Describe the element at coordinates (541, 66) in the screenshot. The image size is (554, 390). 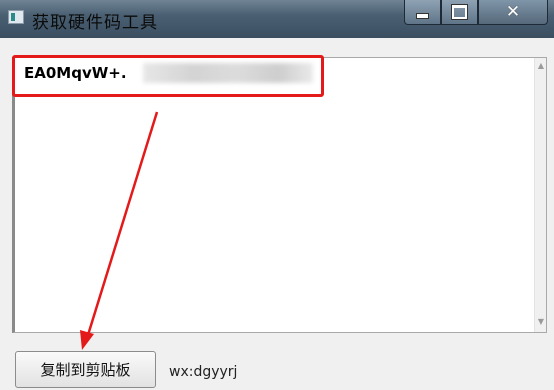
I see `scroll-up-icon: ▲` at that location.